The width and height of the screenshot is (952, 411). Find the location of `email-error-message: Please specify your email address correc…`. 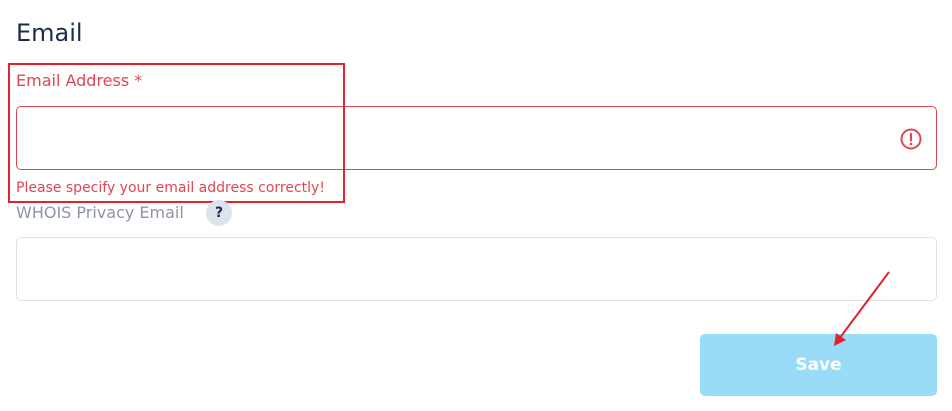

email-error-message: Please specify your email address correc… is located at coordinates (170, 188).